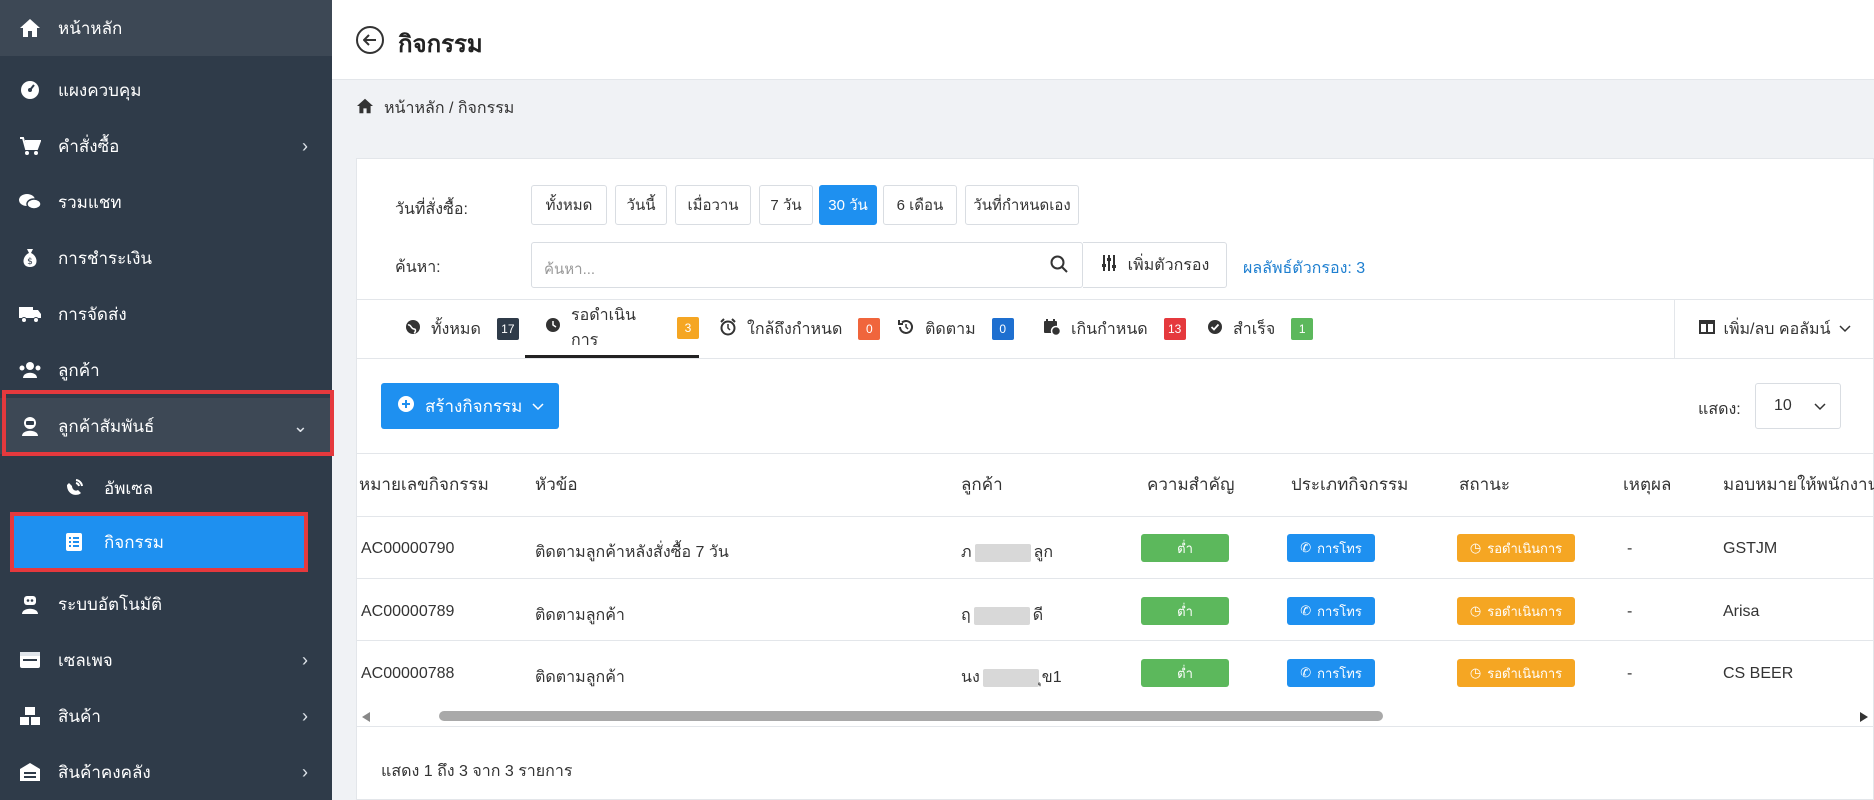  Describe the element at coordinates (1331, 548) in the screenshot. I see `activity-type-badge: ✆ การโทร` at that location.